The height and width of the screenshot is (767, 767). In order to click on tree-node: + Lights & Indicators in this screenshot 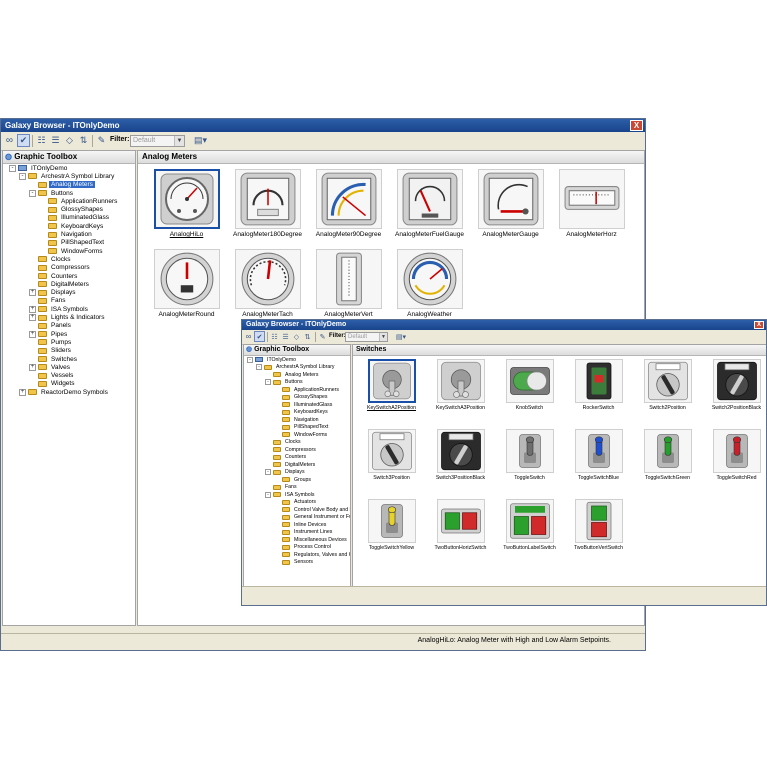, I will do `click(67, 317)`.